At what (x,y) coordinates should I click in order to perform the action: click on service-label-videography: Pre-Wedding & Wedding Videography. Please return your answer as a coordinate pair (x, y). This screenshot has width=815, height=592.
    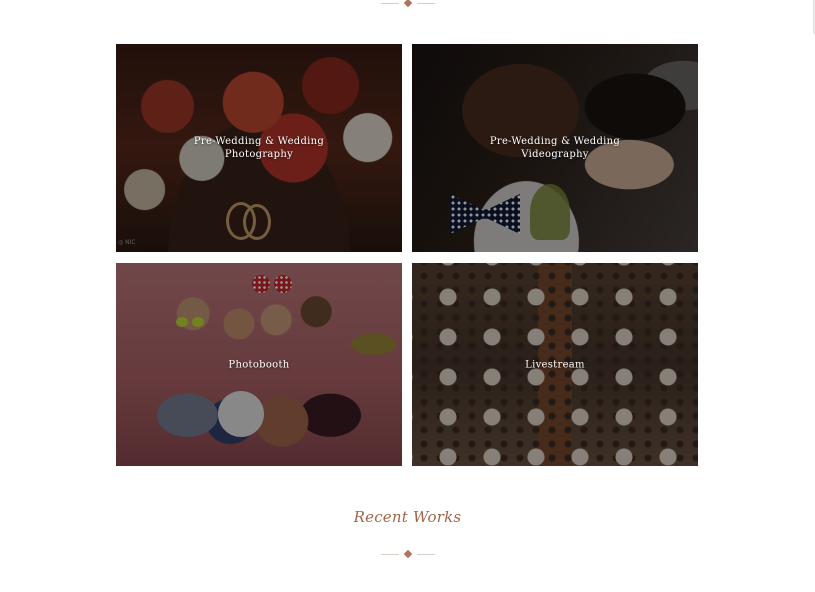
    Looking at the image, I should click on (555, 148).